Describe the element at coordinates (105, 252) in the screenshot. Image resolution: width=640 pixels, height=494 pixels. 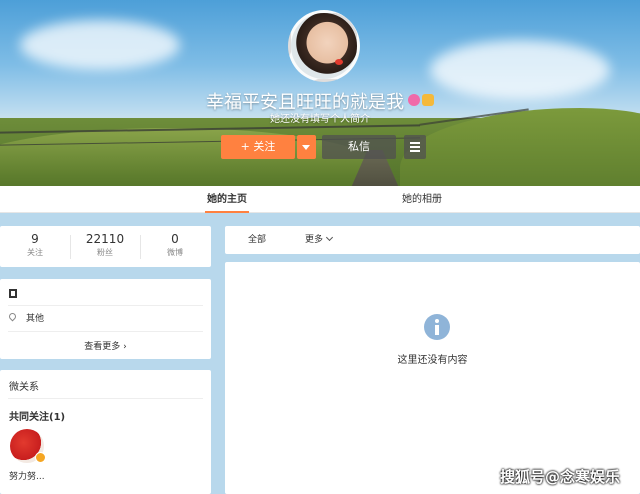
I see `stat-label: 粉丝` at that location.